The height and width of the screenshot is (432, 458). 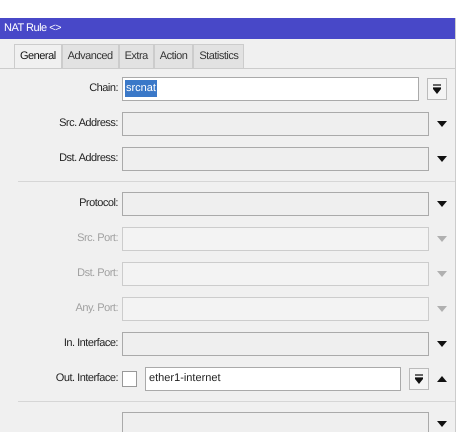 What do you see at coordinates (90, 56) in the screenshot?
I see `tab: Advanced` at bounding box center [90, 56].